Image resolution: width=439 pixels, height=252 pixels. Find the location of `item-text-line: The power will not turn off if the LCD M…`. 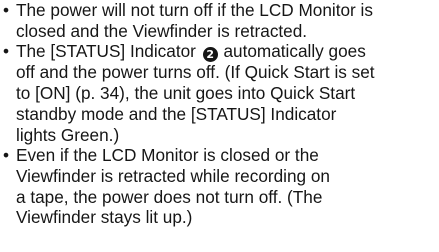

item-text-line: The power will not turn off if the LCD M… is located at coordinates (194, 10).